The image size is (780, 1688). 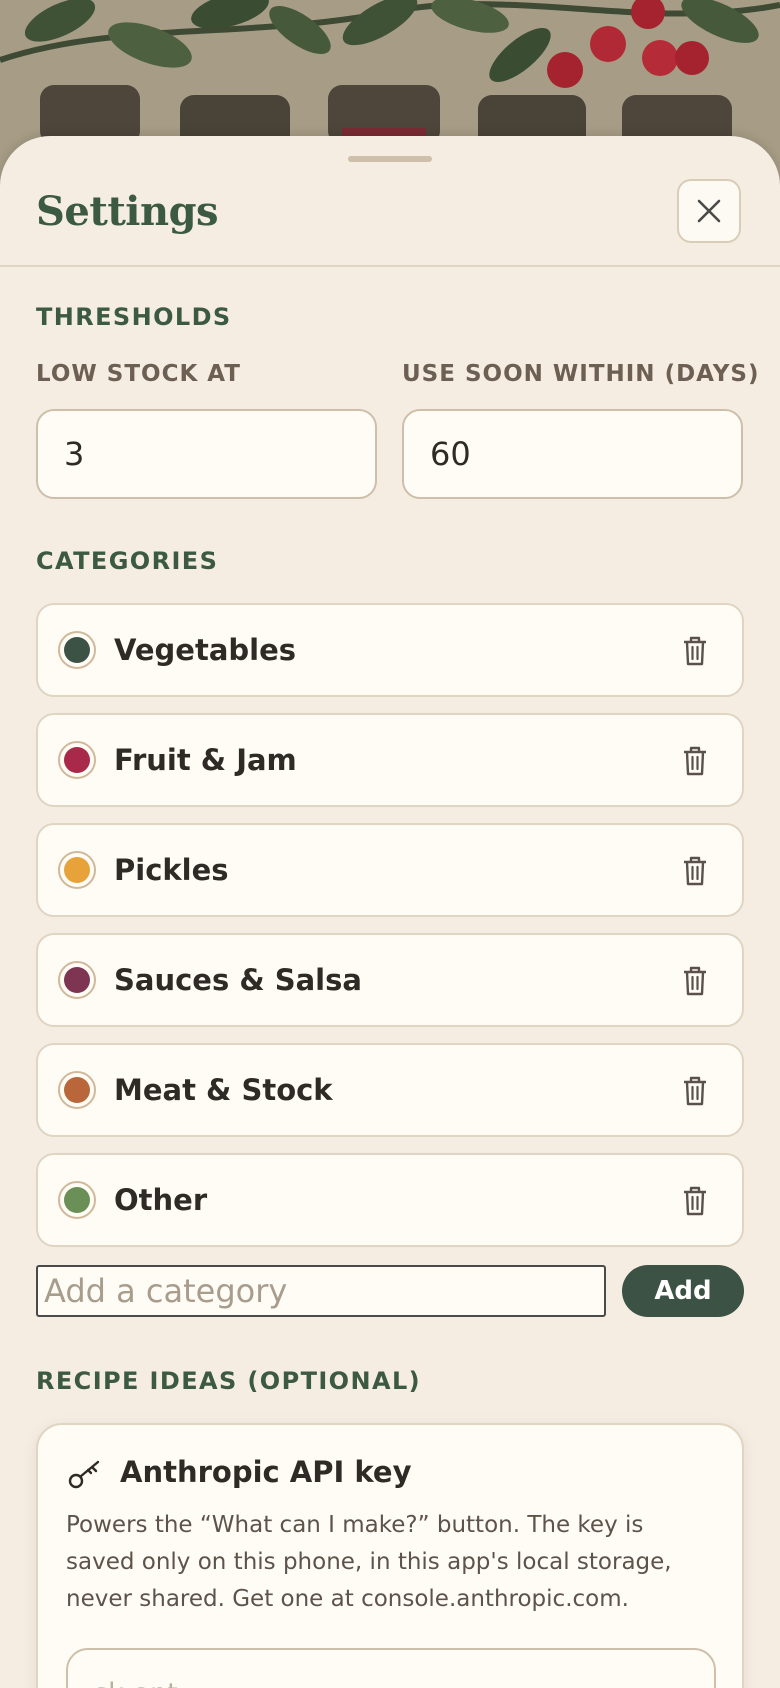 What do you see at coordinates (206, 454) in the screenshot?
I see `low-stock-input` at bounding box center [206, 454].